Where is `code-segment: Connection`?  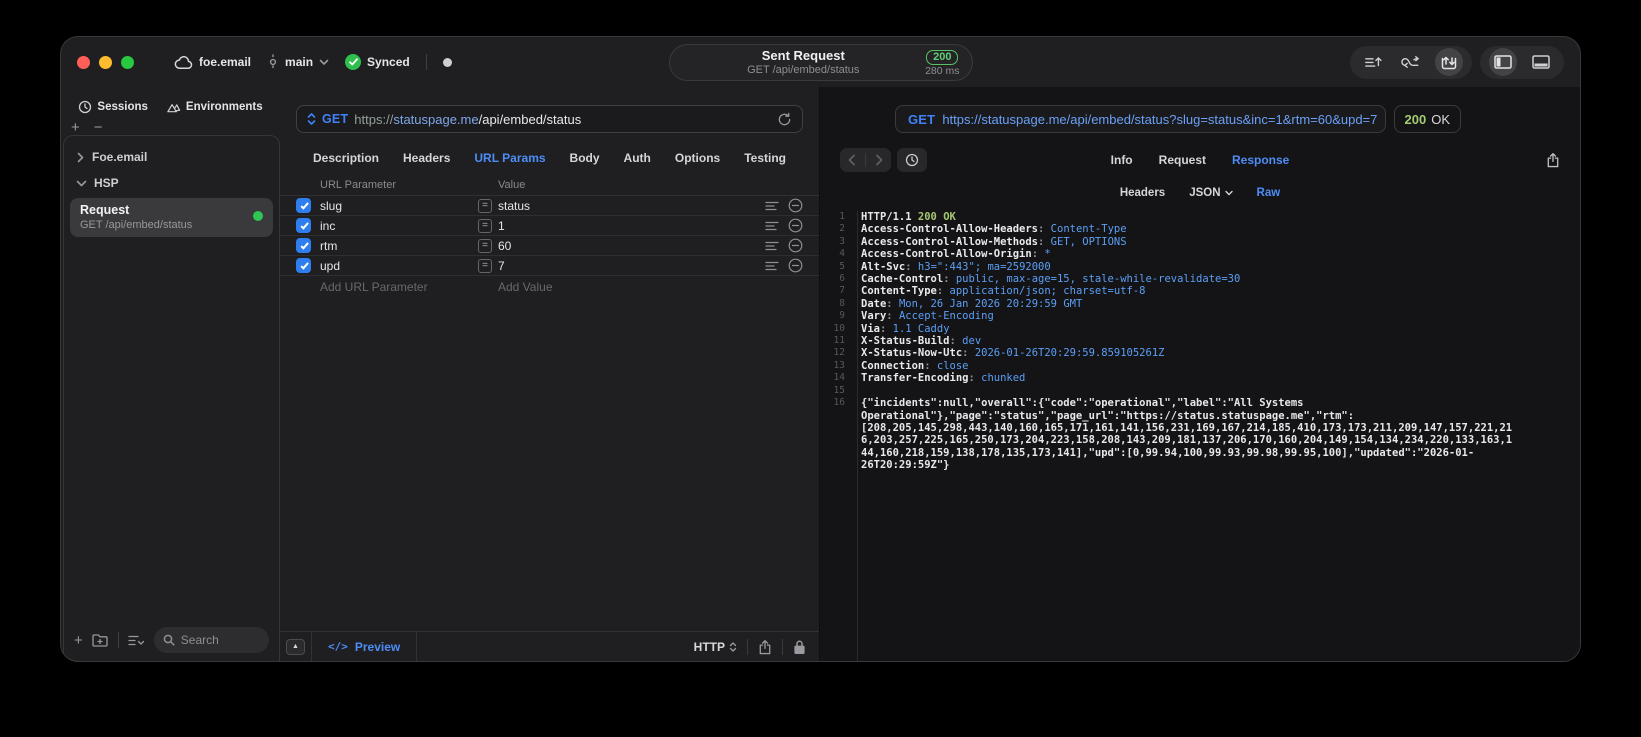
code-segment: Connection is located at coordinates (893, 365).